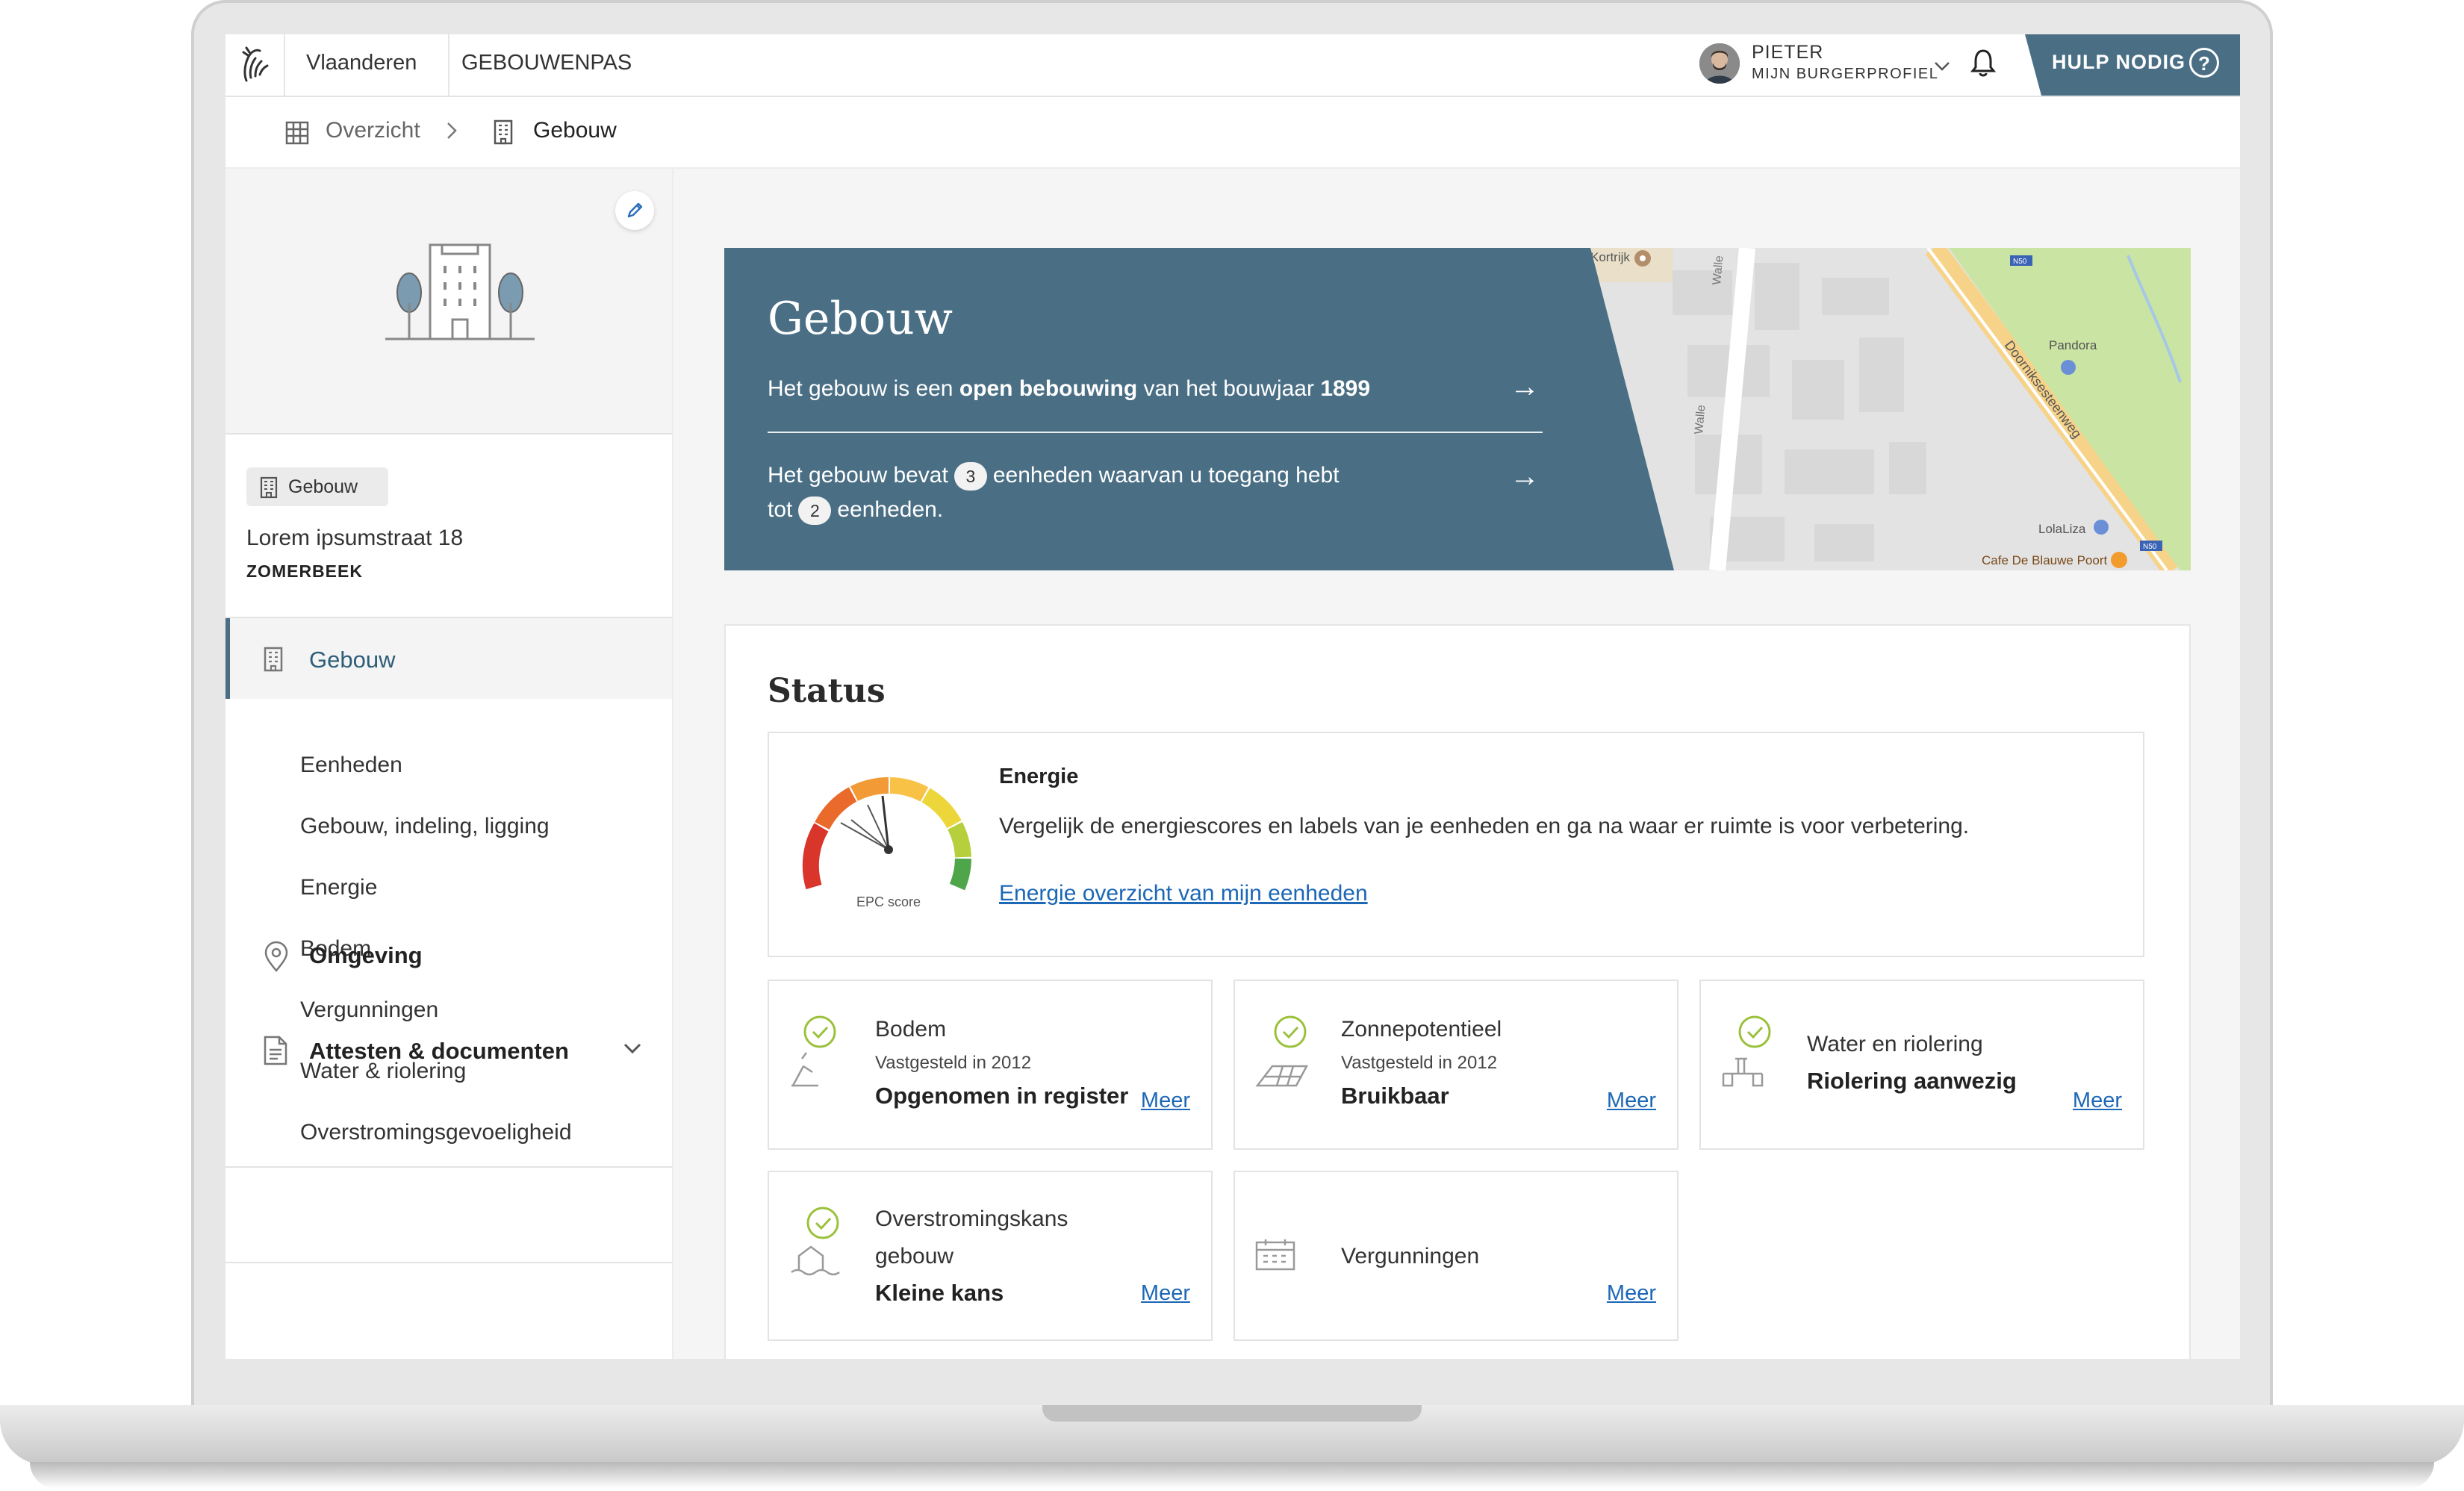 This screenshot has height=1491, width=2464. What do you see at coordinates (425, 826) in the screenshot?
I see `sidebar-subitem-indeling: Gebouw, indeling, ligging` at bounding box center [425, 826].